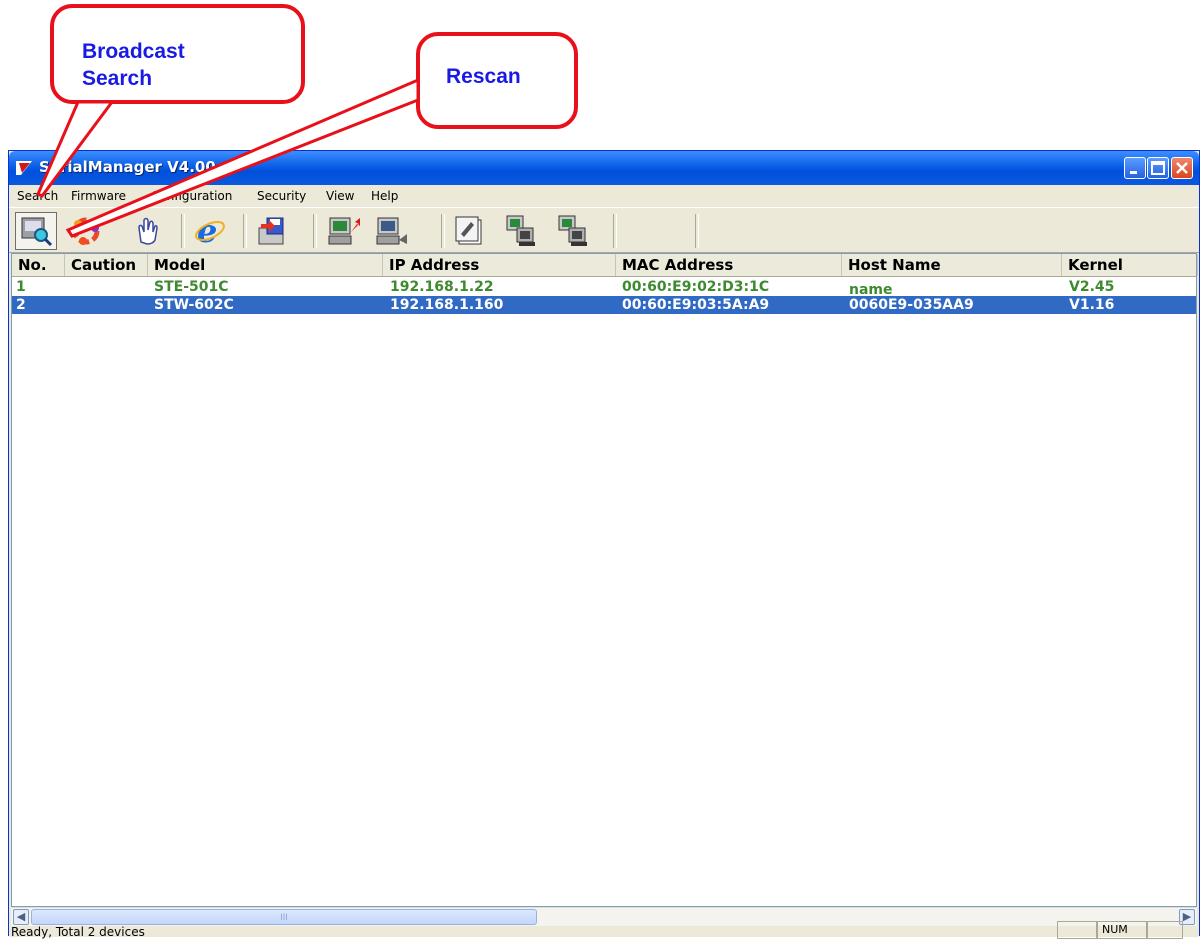 The image size is (1204, 939). I want to click on cell-no: 2, so click(21, 305).